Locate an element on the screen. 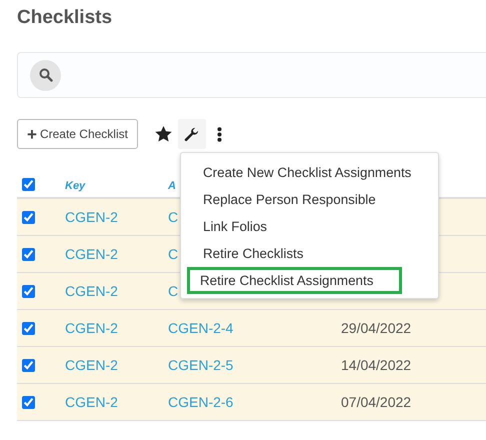  select-all-checkbox is located at coordinates (28, 184).